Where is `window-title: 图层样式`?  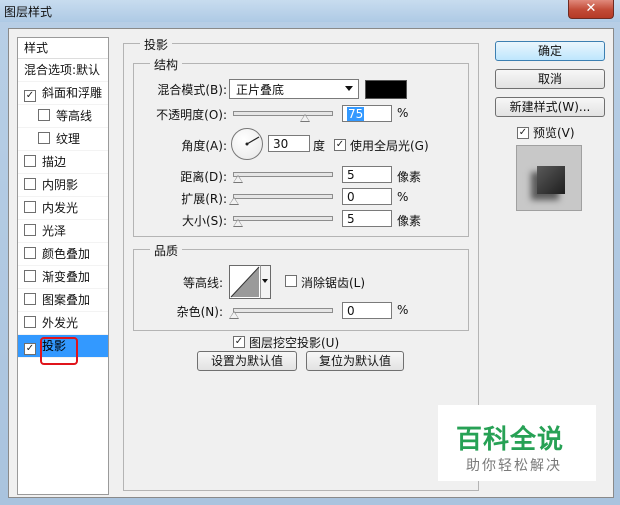
window-title: 图层样式 is located at coordinates (28, 12).